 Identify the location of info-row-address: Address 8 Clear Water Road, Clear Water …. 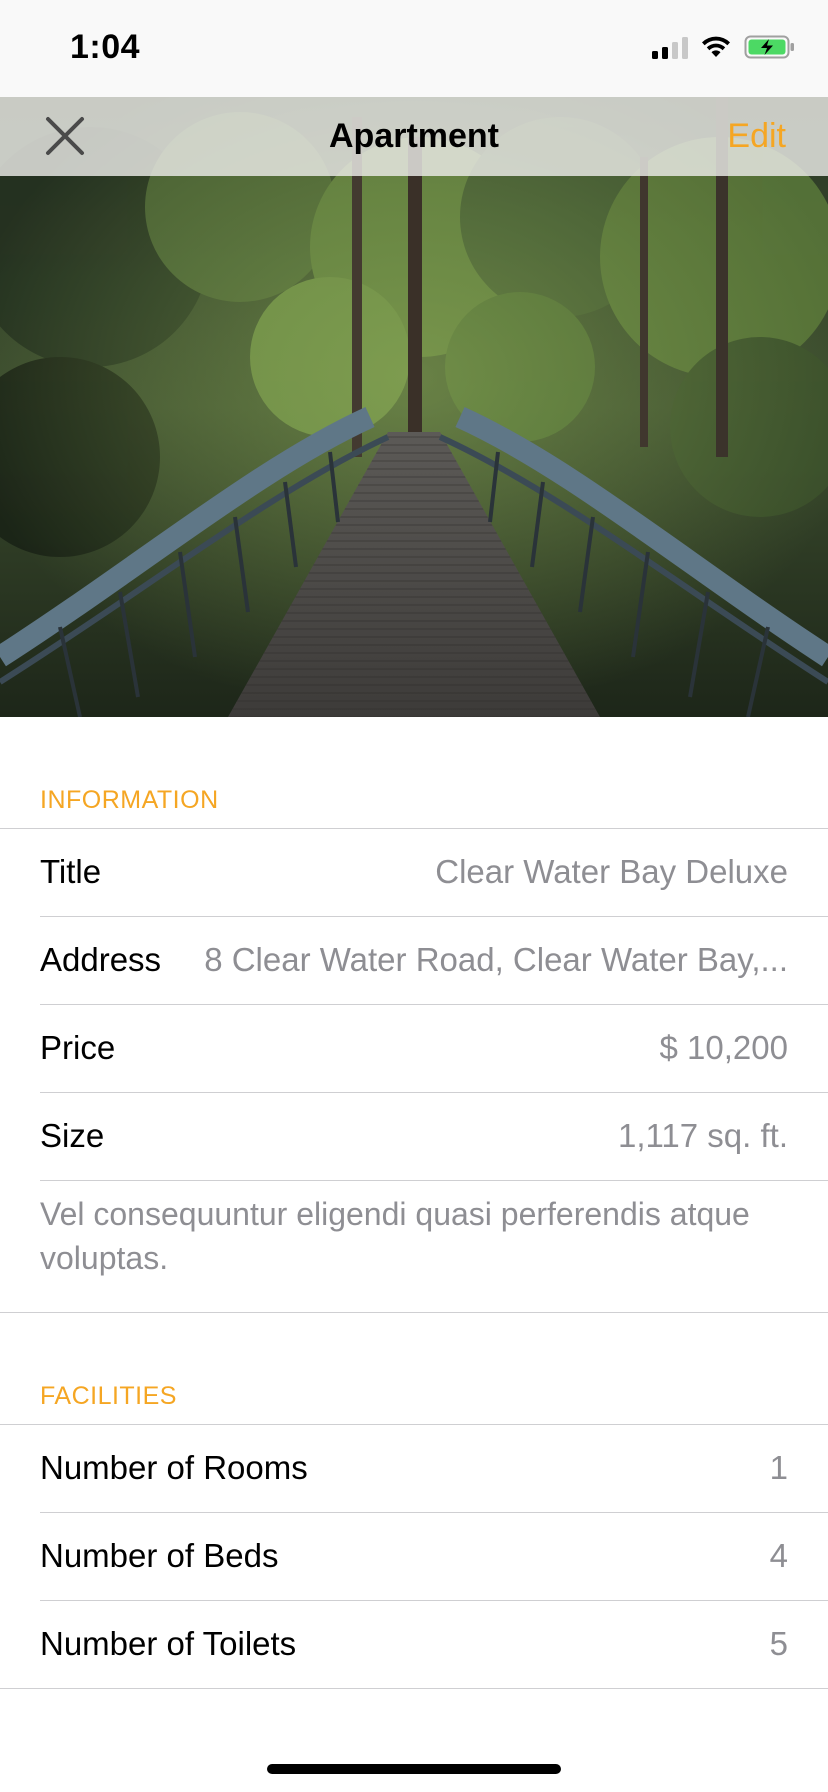
(414, 960).